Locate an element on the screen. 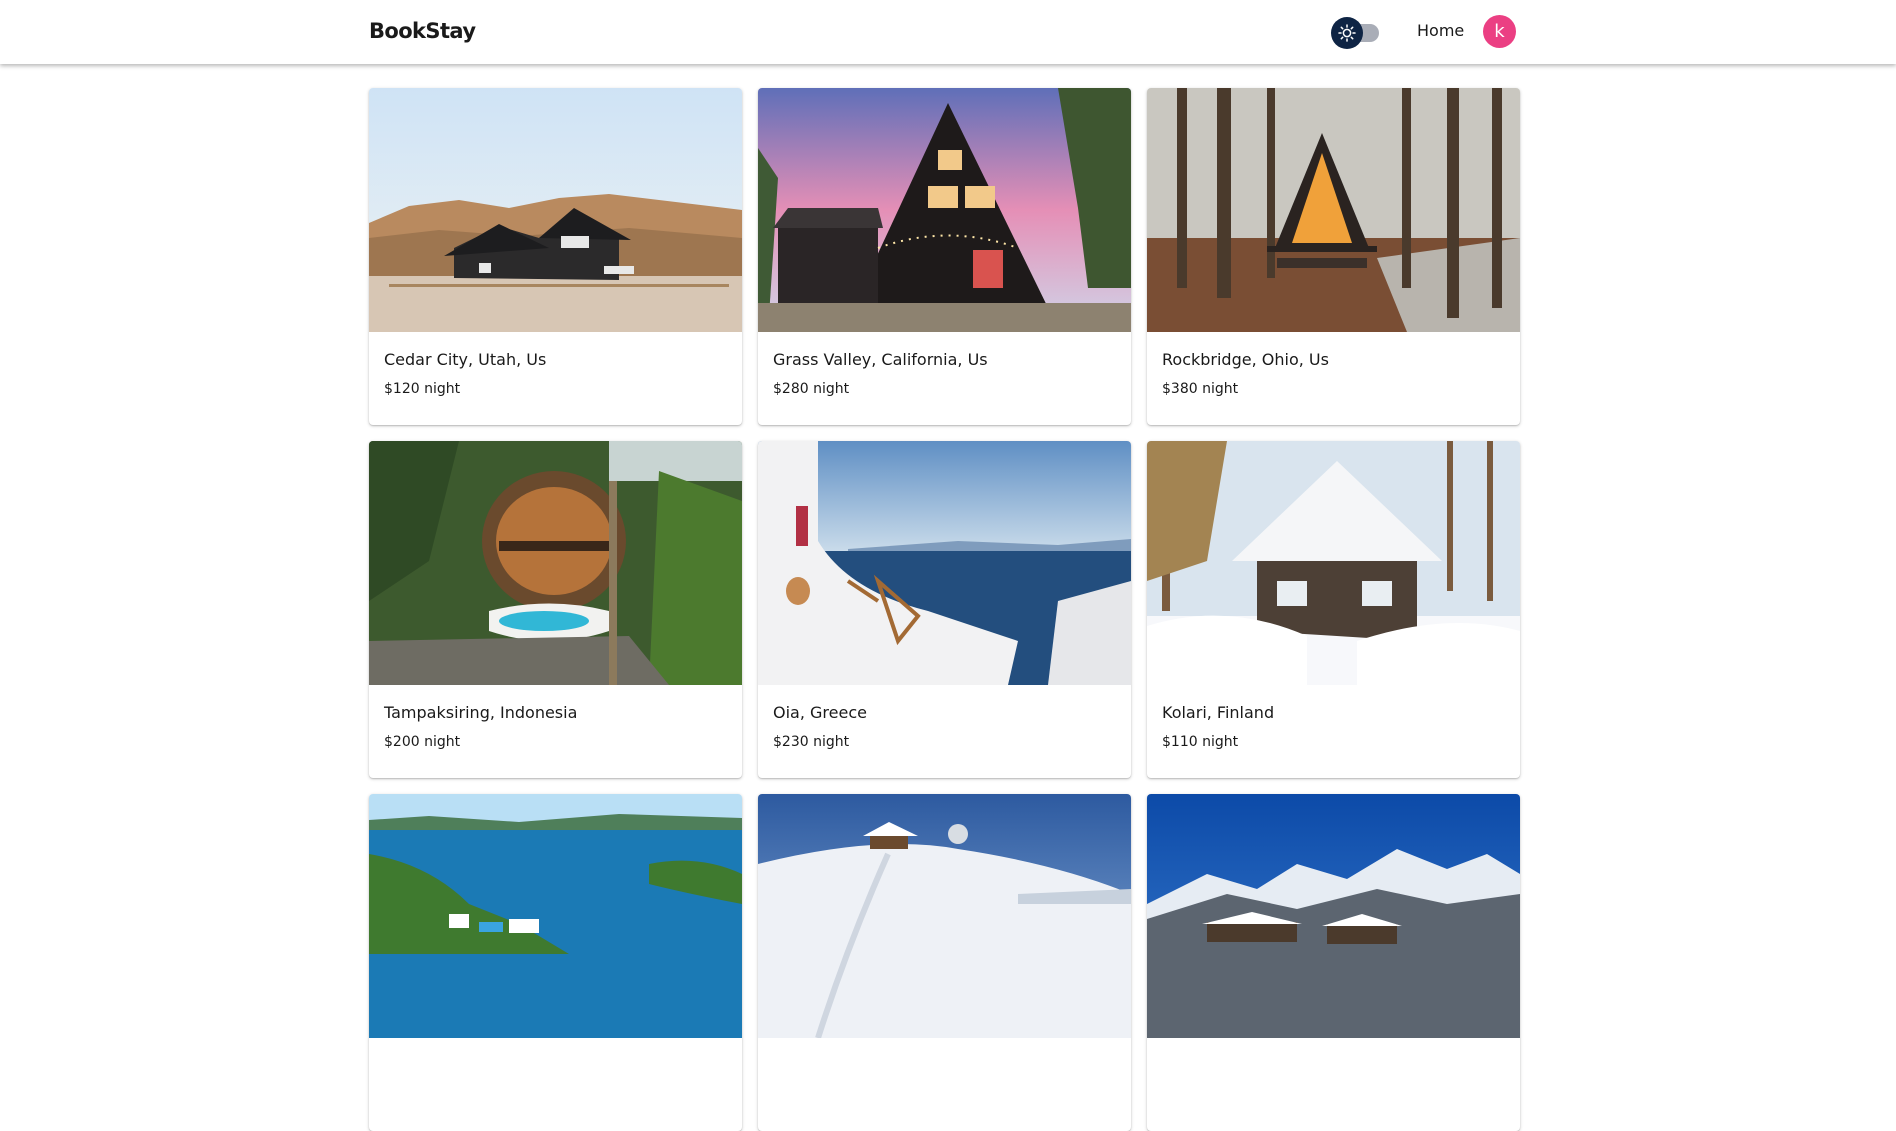  theme-toggle is located at coordinates (1356, 33).